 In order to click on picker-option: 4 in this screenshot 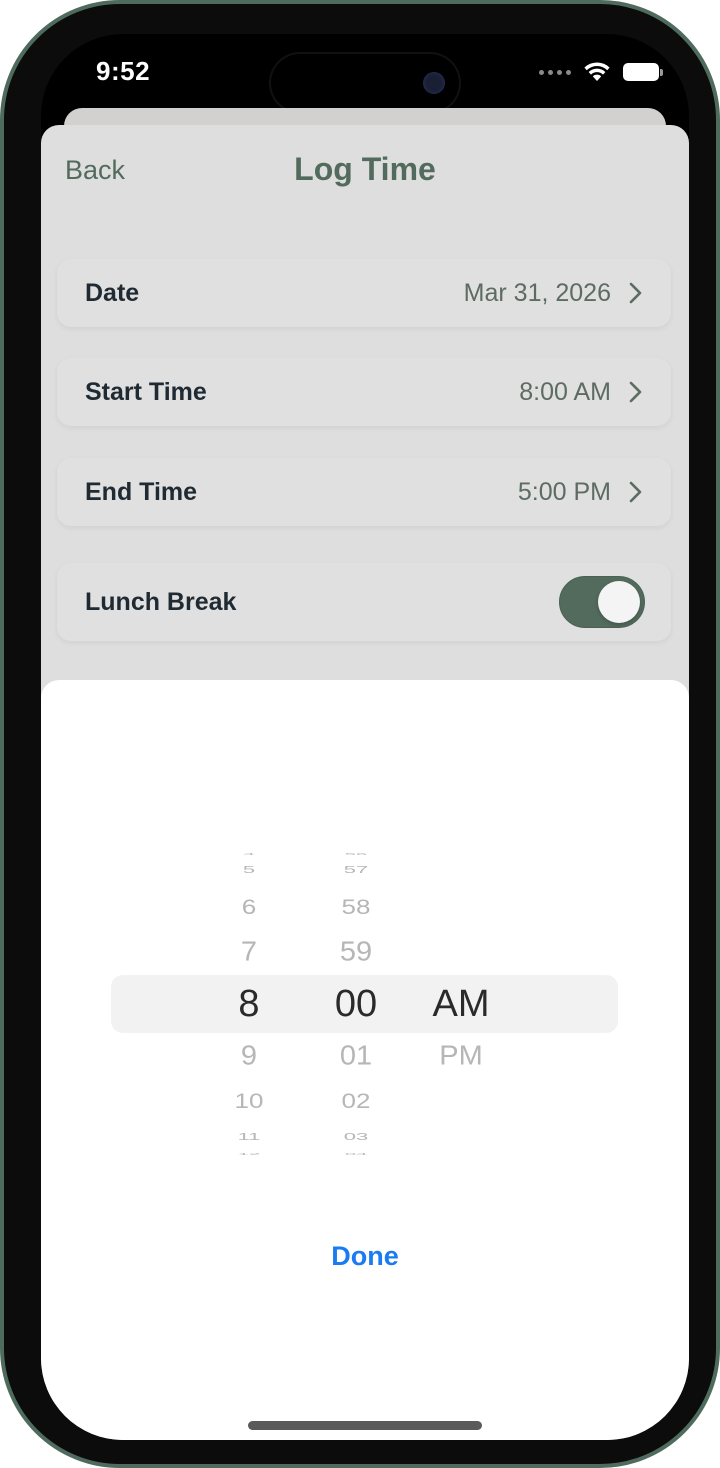, I will do `click(249, 854)`.